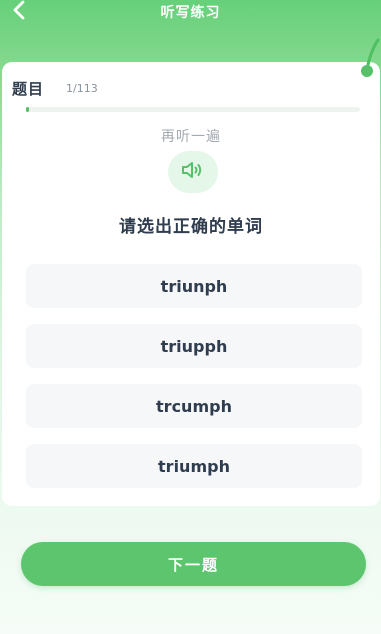  I want to click on next-question-button: 下一题, so click(193, 564).